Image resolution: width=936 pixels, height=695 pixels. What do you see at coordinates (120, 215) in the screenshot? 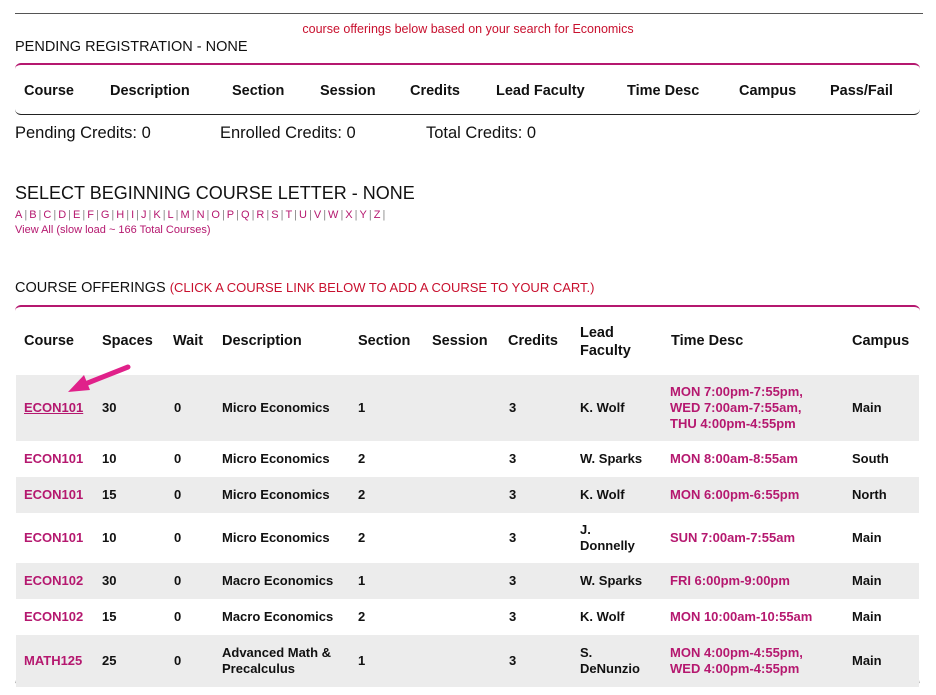
I see `letter-link-h: H` at bounding box center [120, 215].